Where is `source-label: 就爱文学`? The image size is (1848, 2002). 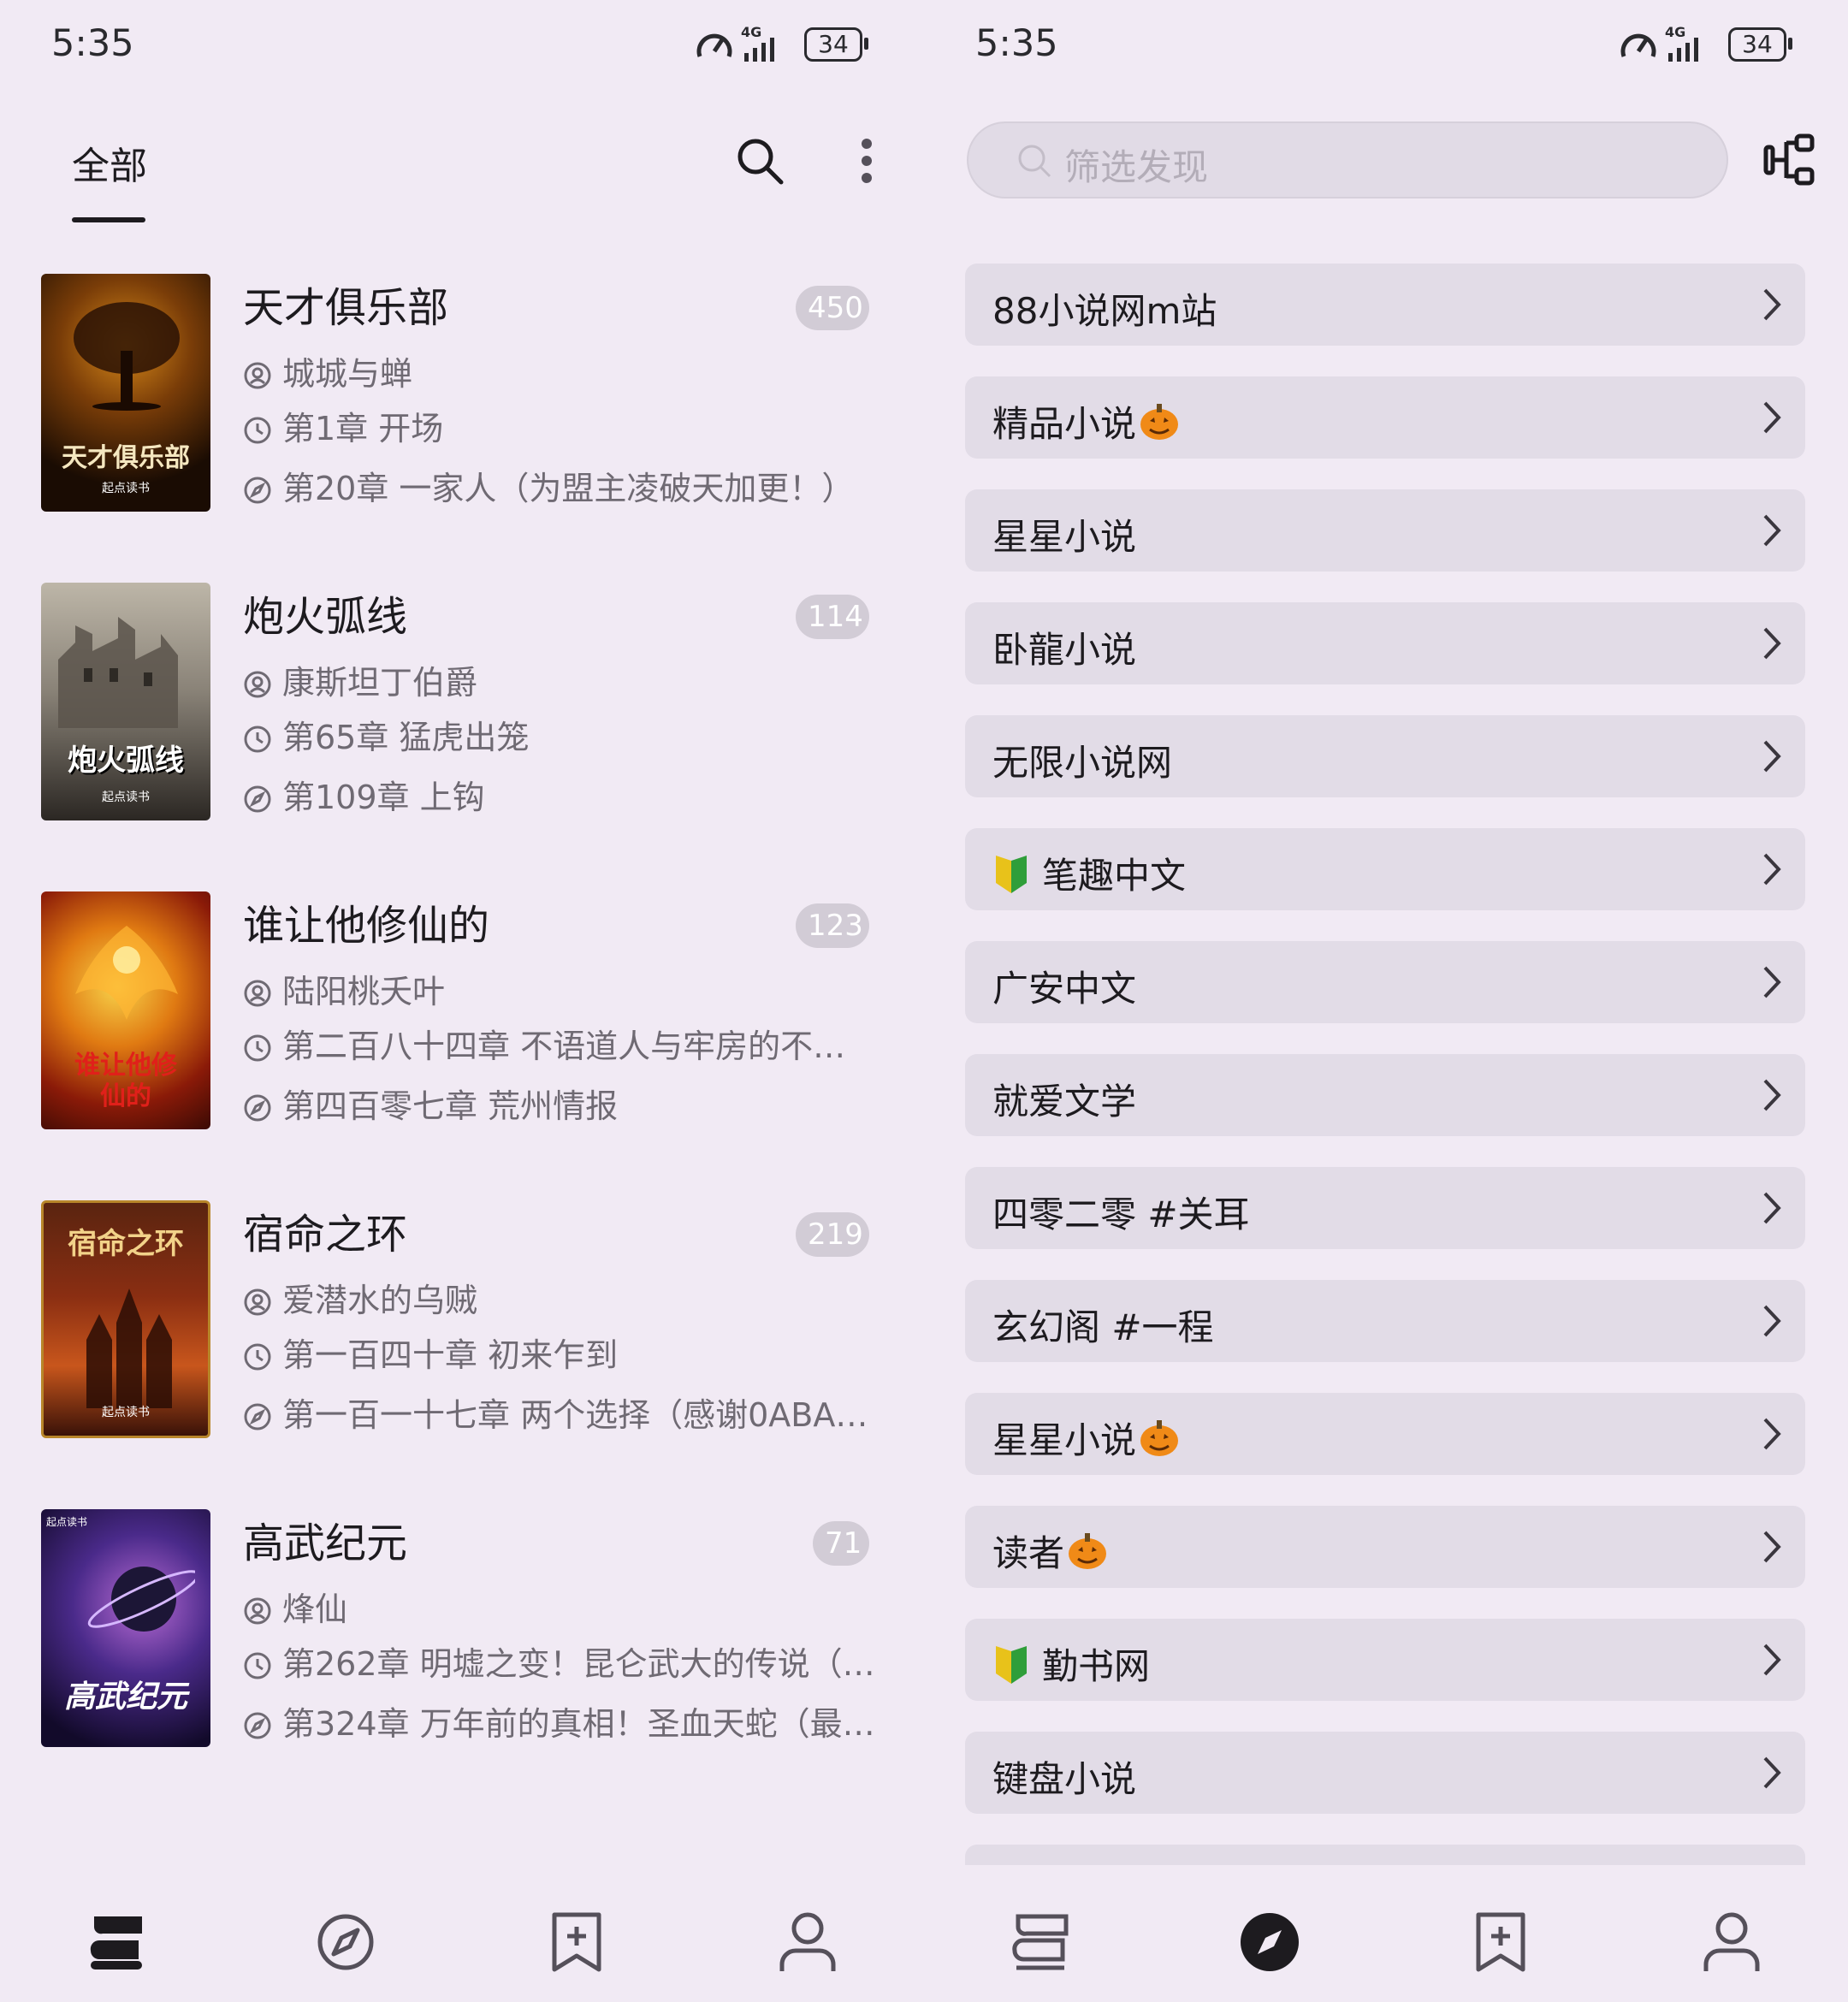
source-label: 就爱文学 is located at coordinates (1064, 1101).